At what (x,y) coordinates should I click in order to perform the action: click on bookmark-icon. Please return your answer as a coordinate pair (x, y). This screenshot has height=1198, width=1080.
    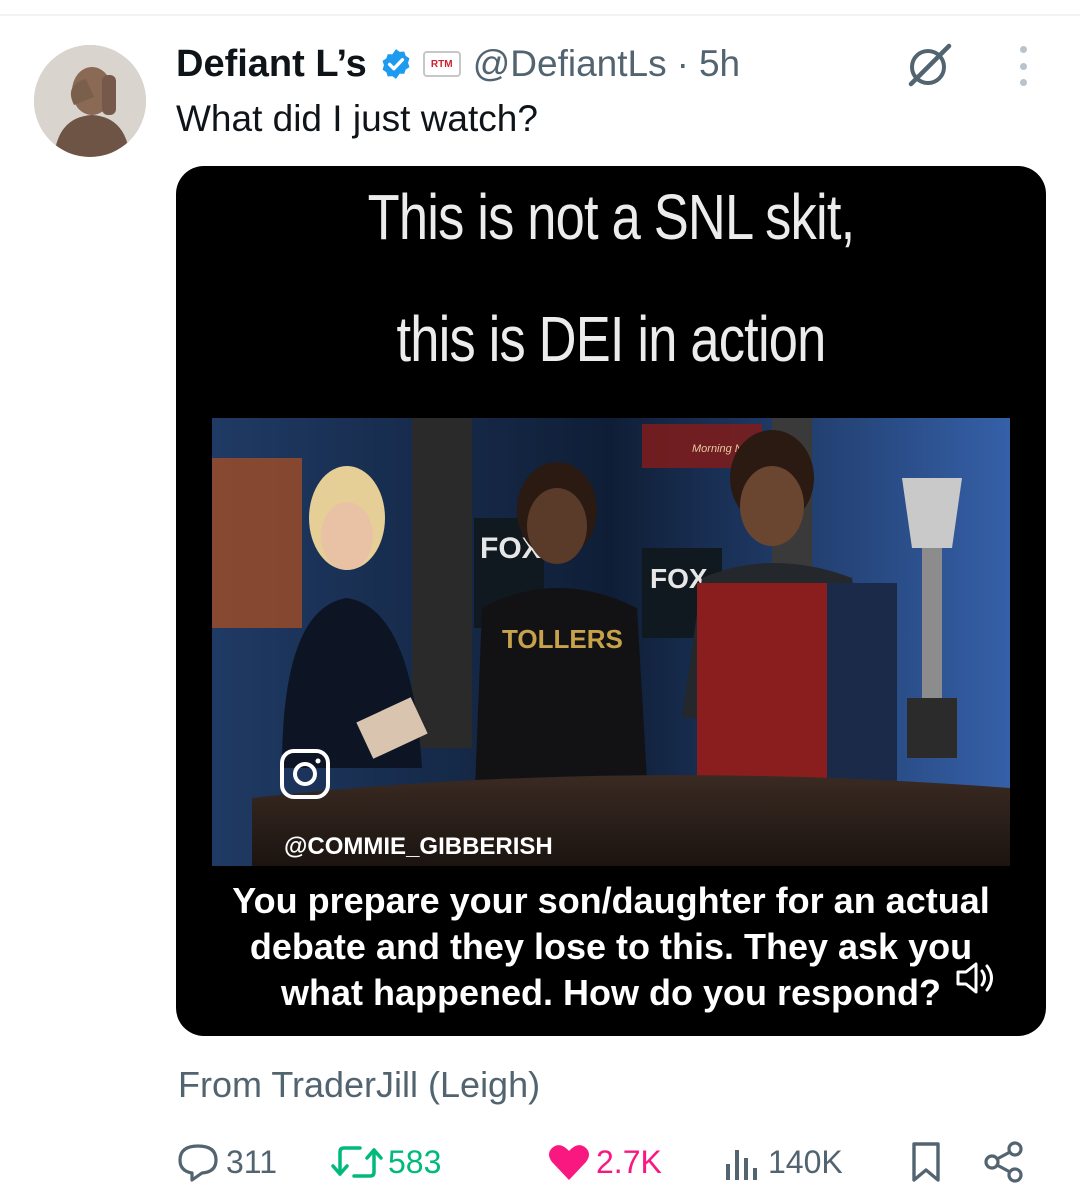
    Looking at the image, I should click on (926, 1162).